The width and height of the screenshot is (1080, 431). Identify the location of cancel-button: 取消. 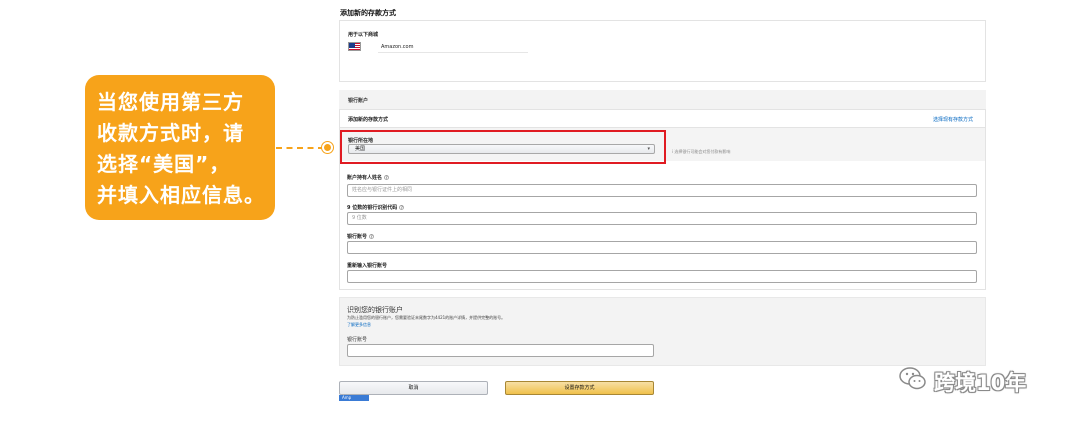
(413, 388).